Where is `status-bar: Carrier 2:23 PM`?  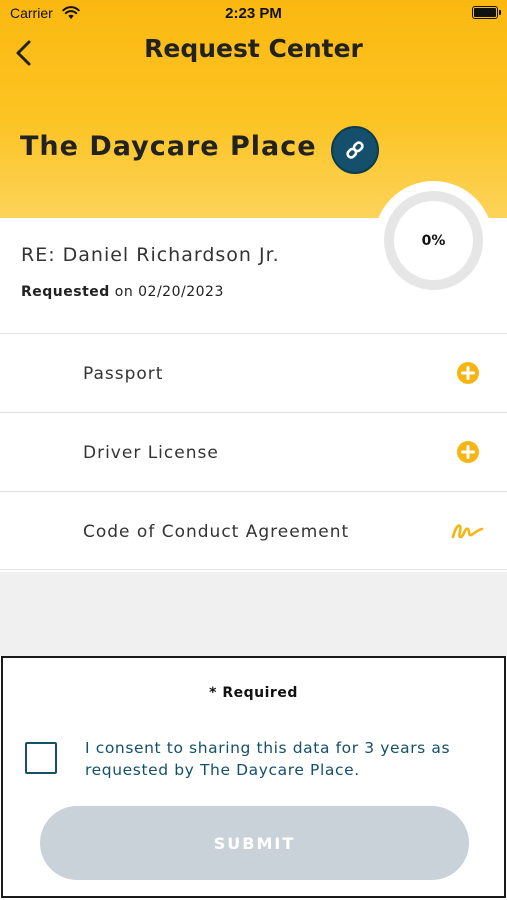 status-bar: Carrier 2:23 PM is located at coordinates (253, 14).